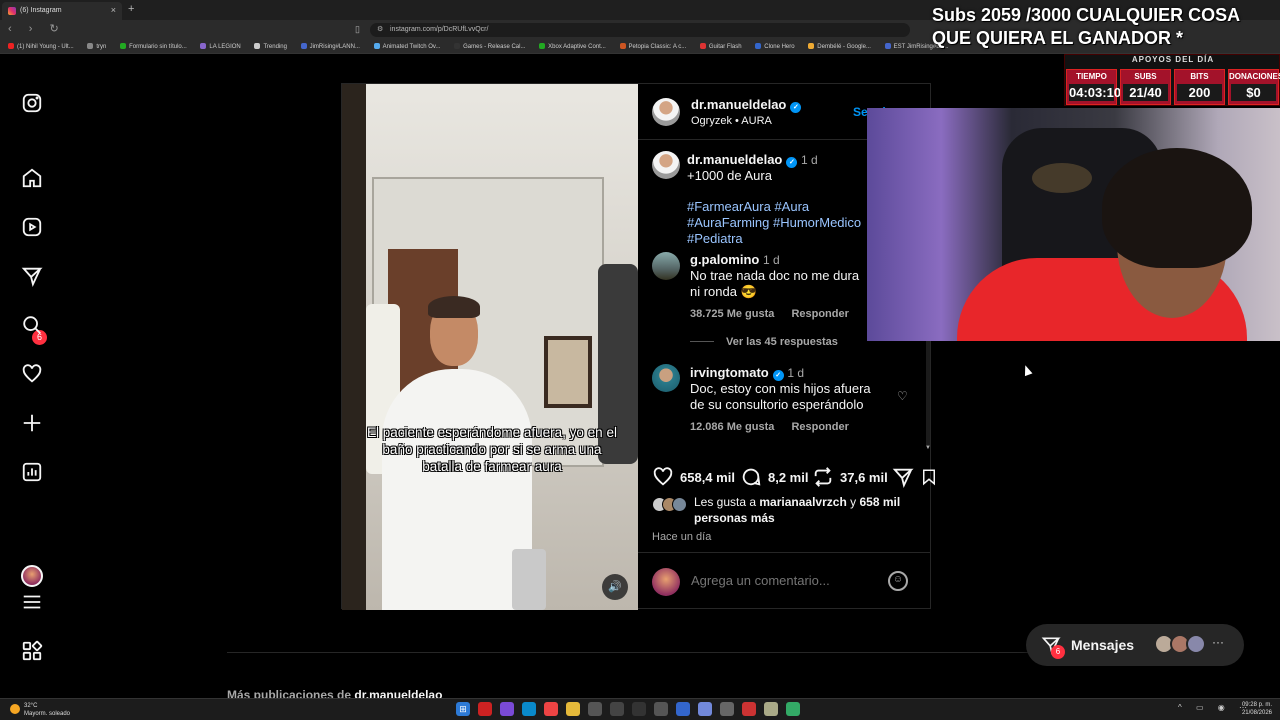 The width and height of the screenshot is (1280, 720). Describe the element at coordinates (32, 602) in the screenshot. I see `menu-hamburger-icon` at that location.